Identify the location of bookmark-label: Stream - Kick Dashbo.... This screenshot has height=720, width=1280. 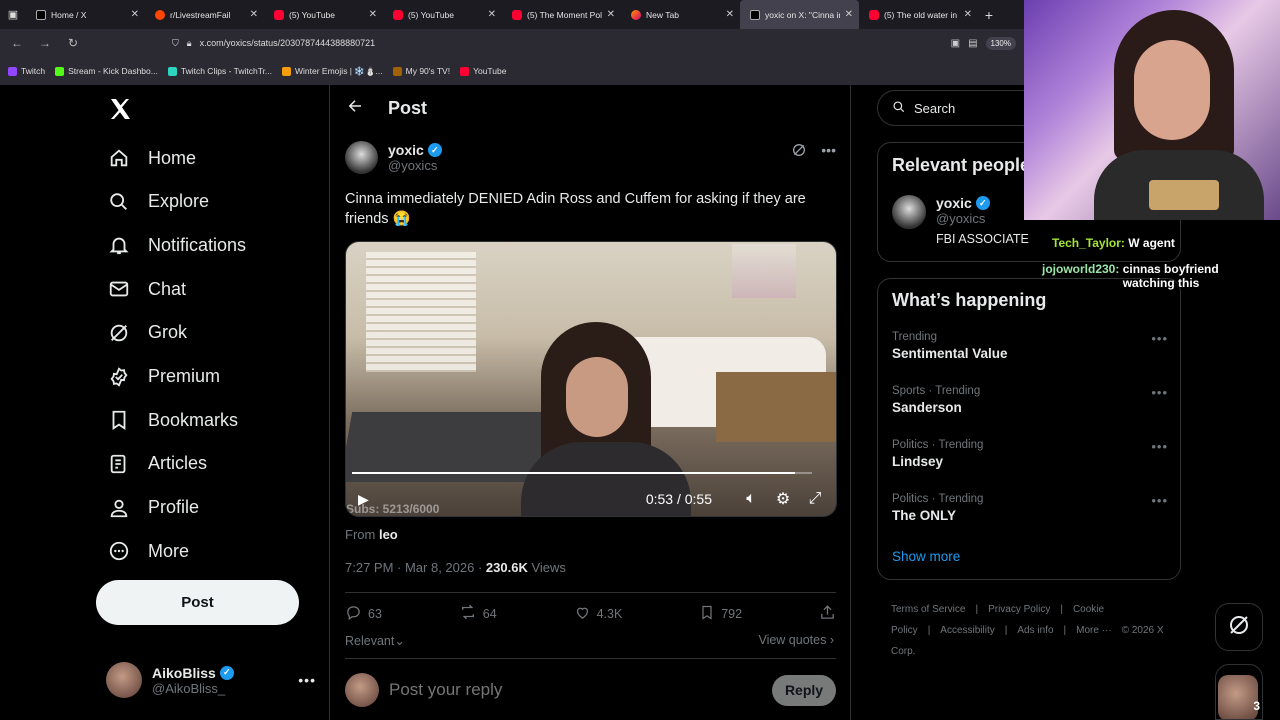
(113, 71).